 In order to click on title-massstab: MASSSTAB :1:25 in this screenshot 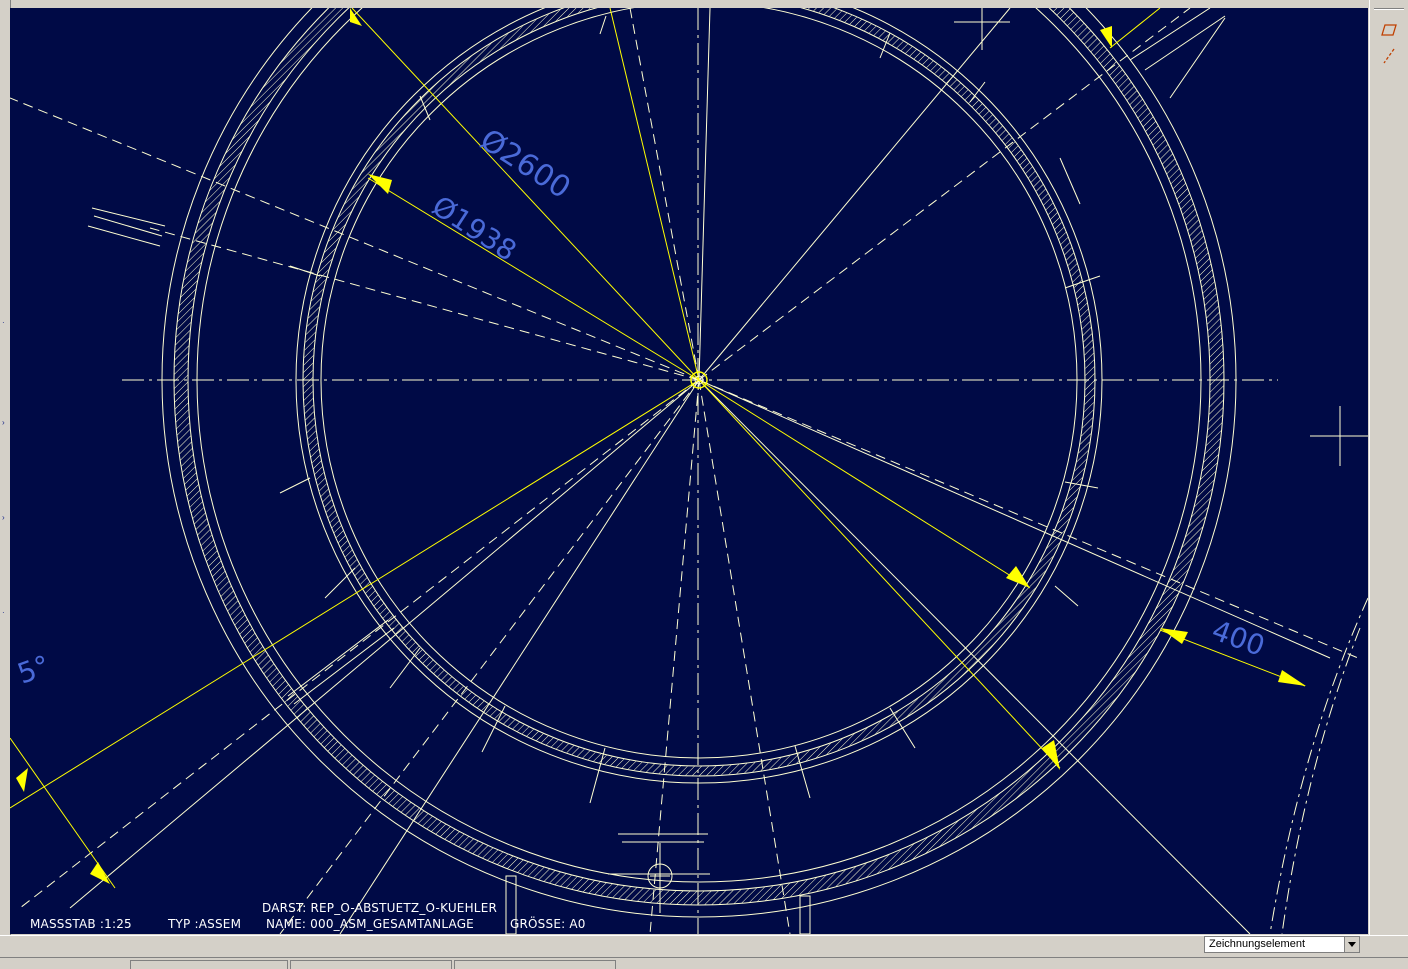, I will do `click(81, 924)`.